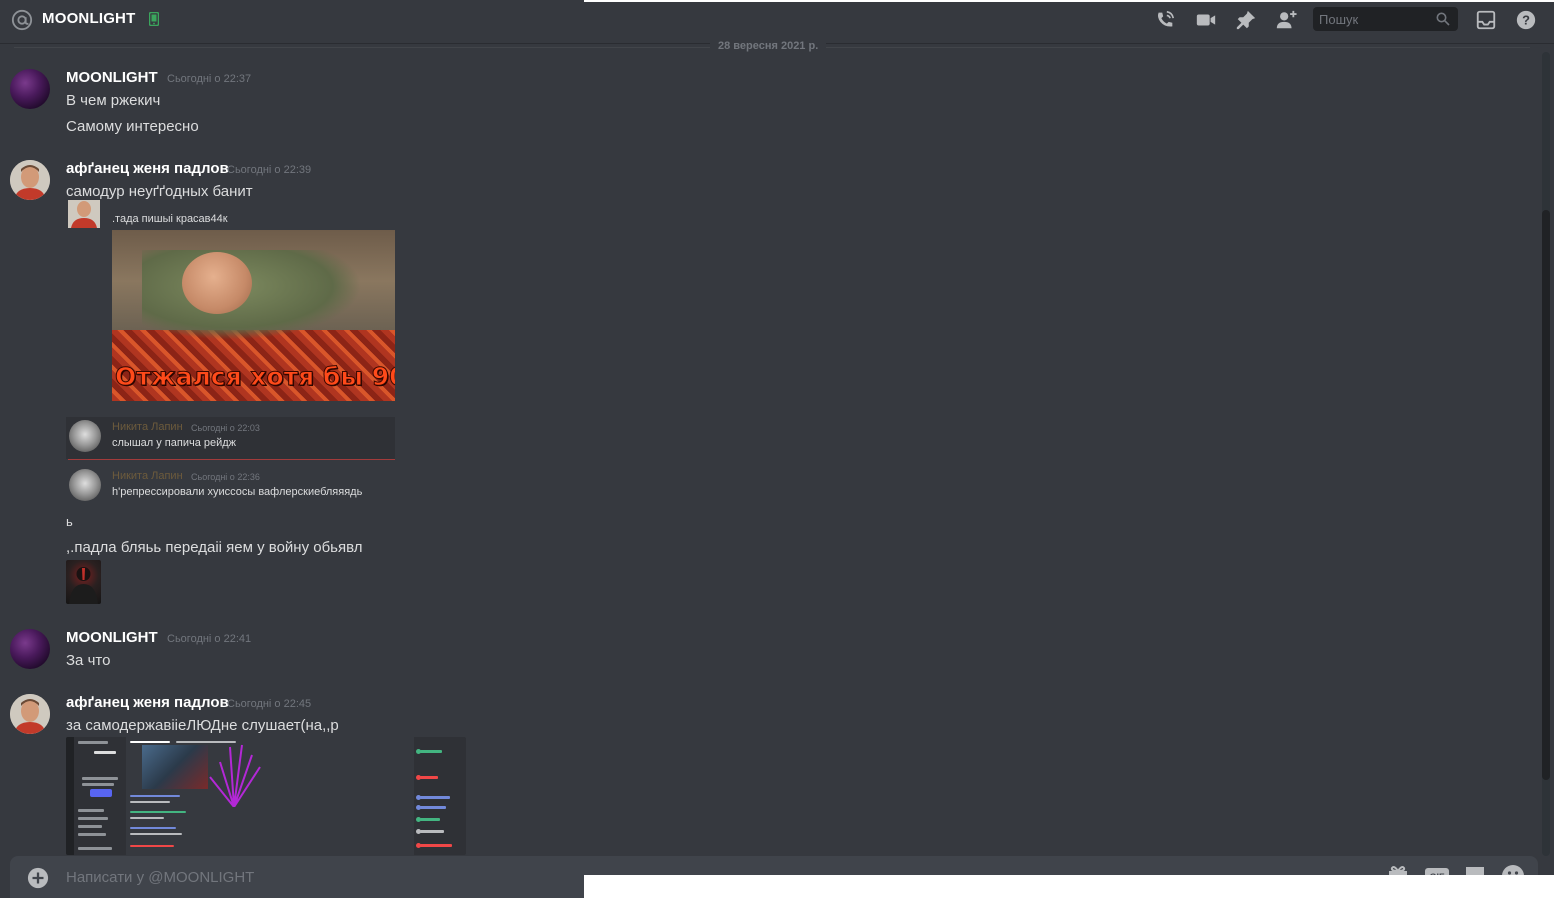 The image size is (1554, 898). What do you see at coordinates (1475, 869) in the screenshot?
I see `sticker-icon` at bounding box center [1475, 869].